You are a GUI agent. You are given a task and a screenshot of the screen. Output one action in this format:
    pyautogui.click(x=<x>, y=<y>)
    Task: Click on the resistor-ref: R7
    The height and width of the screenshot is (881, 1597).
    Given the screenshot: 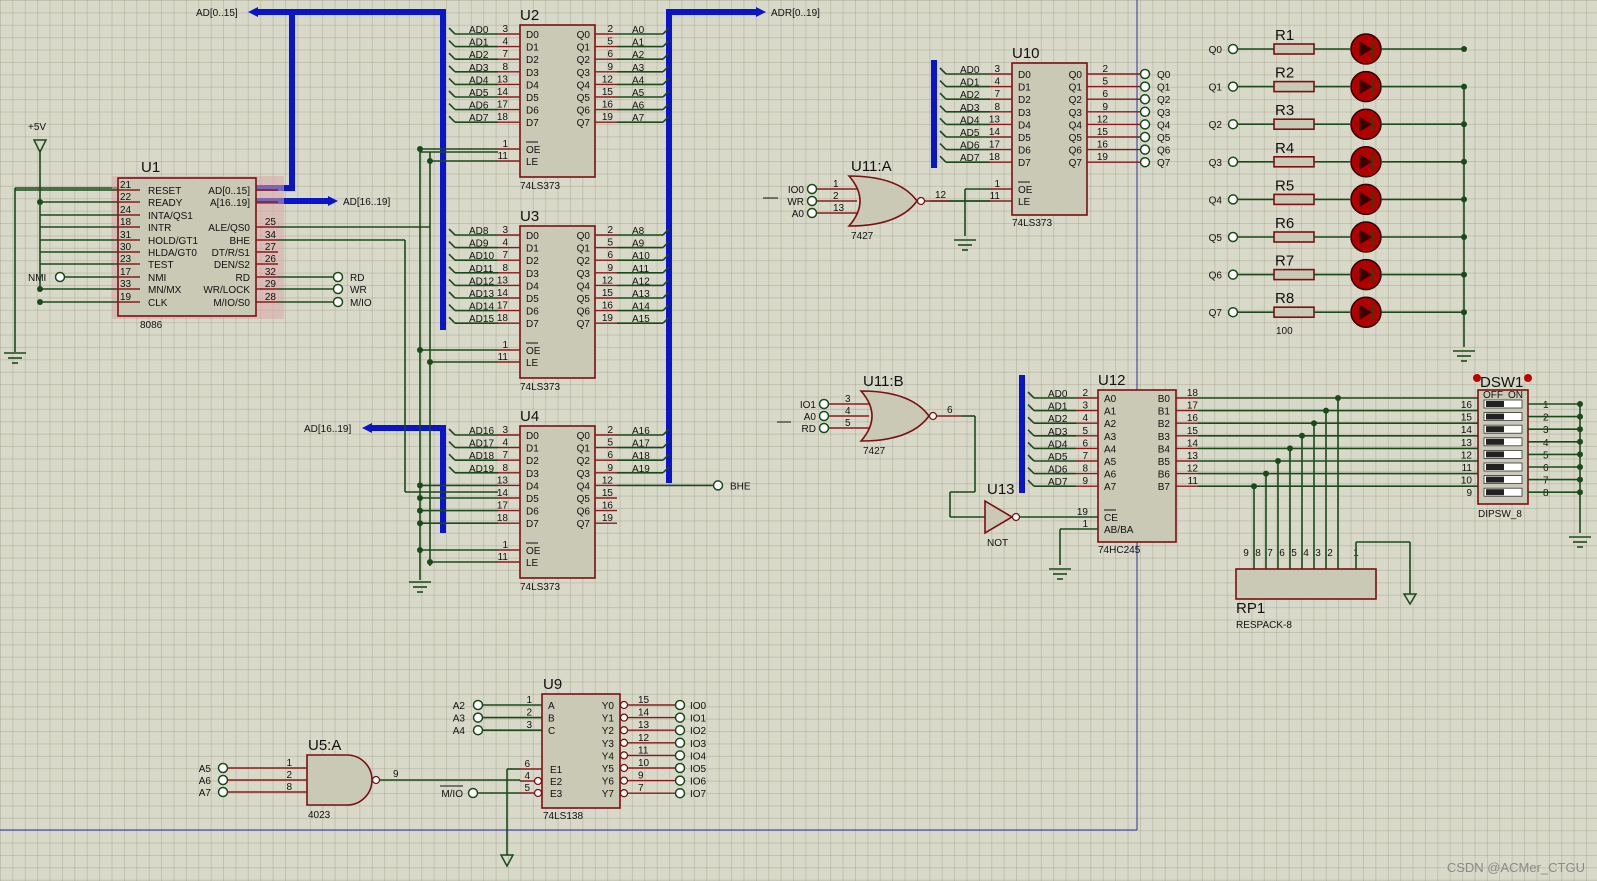 What is the action you would take?
    pyautogui.click(x=1284, y=261)
    